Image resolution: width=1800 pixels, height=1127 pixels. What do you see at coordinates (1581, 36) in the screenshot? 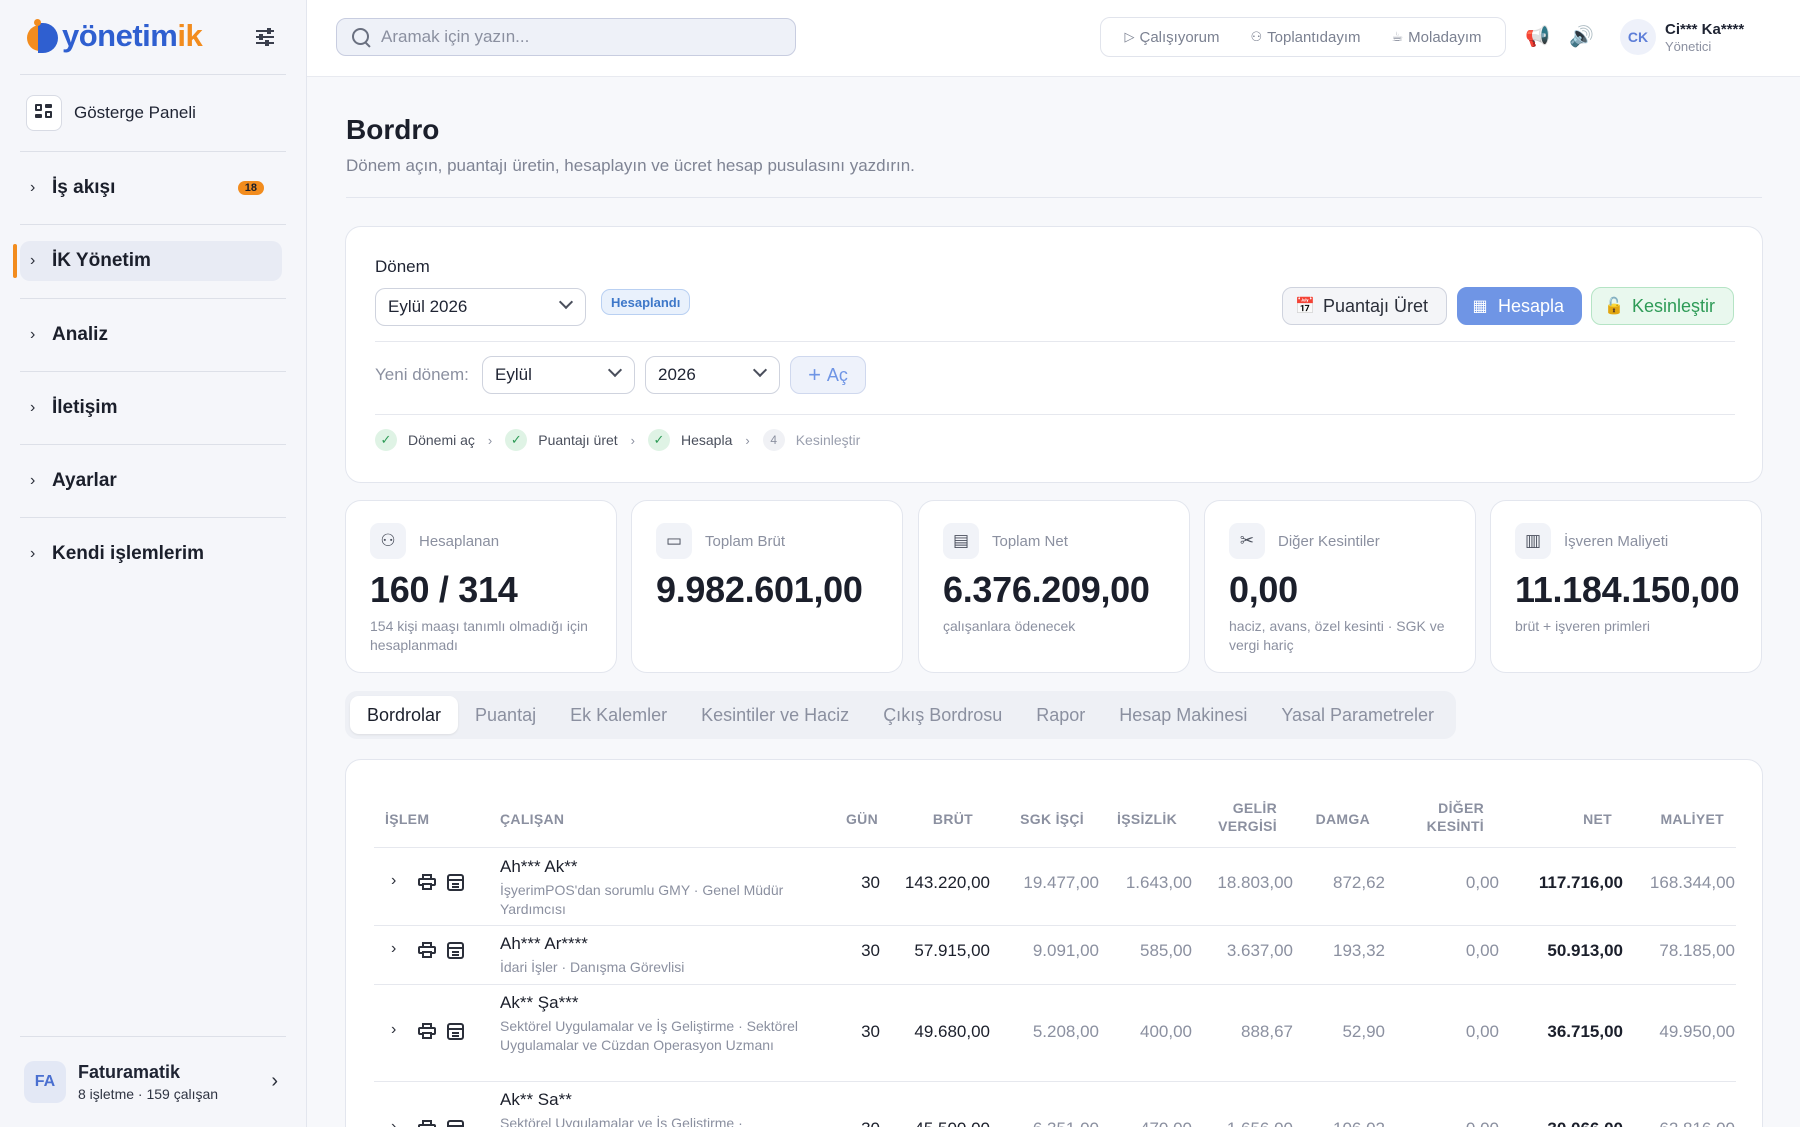
I see `speaker-icon: 🔊` at bounding box center [1581, 36].